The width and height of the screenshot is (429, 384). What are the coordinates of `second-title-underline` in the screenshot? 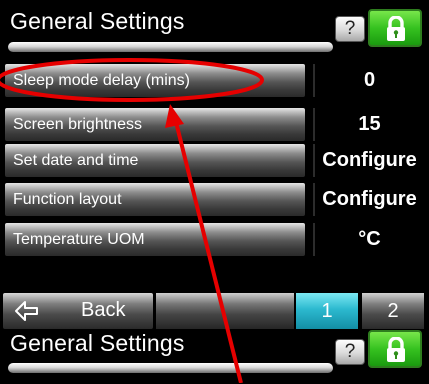 It's located at (170, 368).